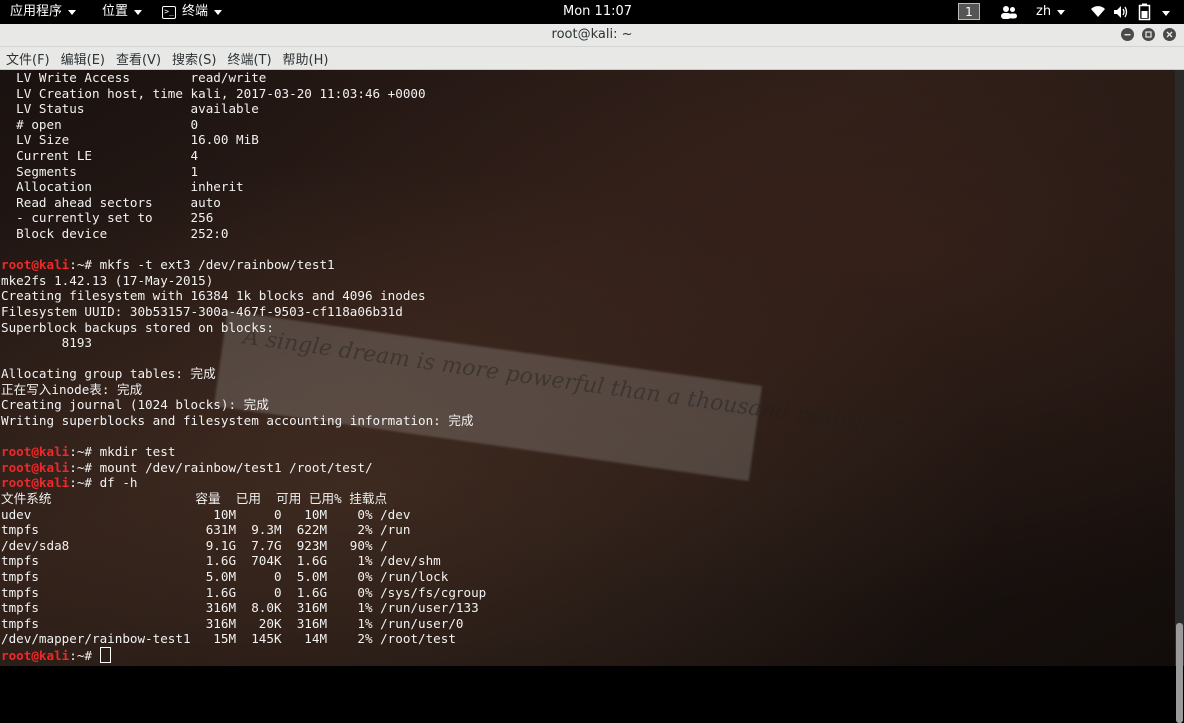 Image resolution: width=1184 pixels, height=723 pixels. I want to click on line-text, so click(96, 655).